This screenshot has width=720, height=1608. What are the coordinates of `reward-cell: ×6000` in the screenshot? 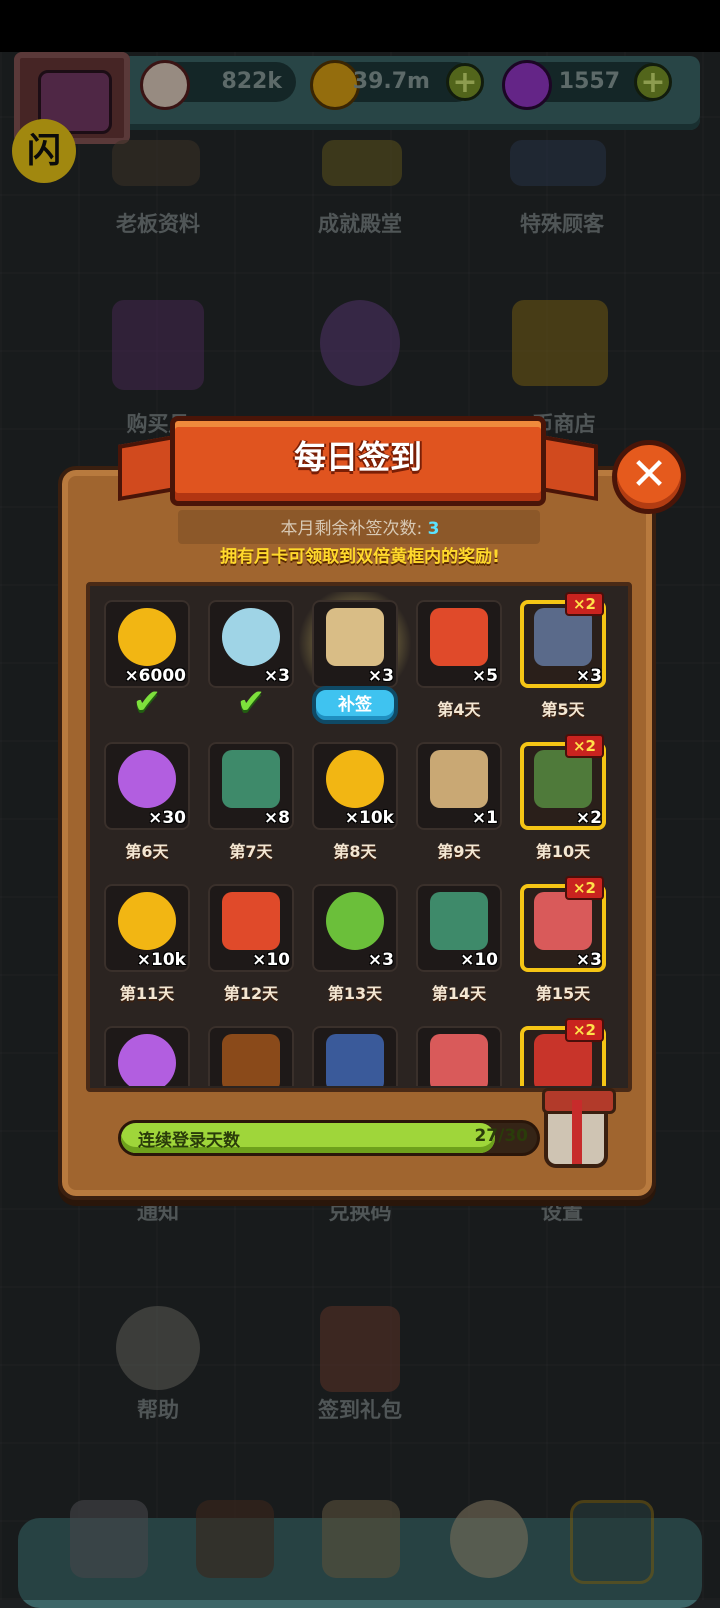 It's located at (147, 644).